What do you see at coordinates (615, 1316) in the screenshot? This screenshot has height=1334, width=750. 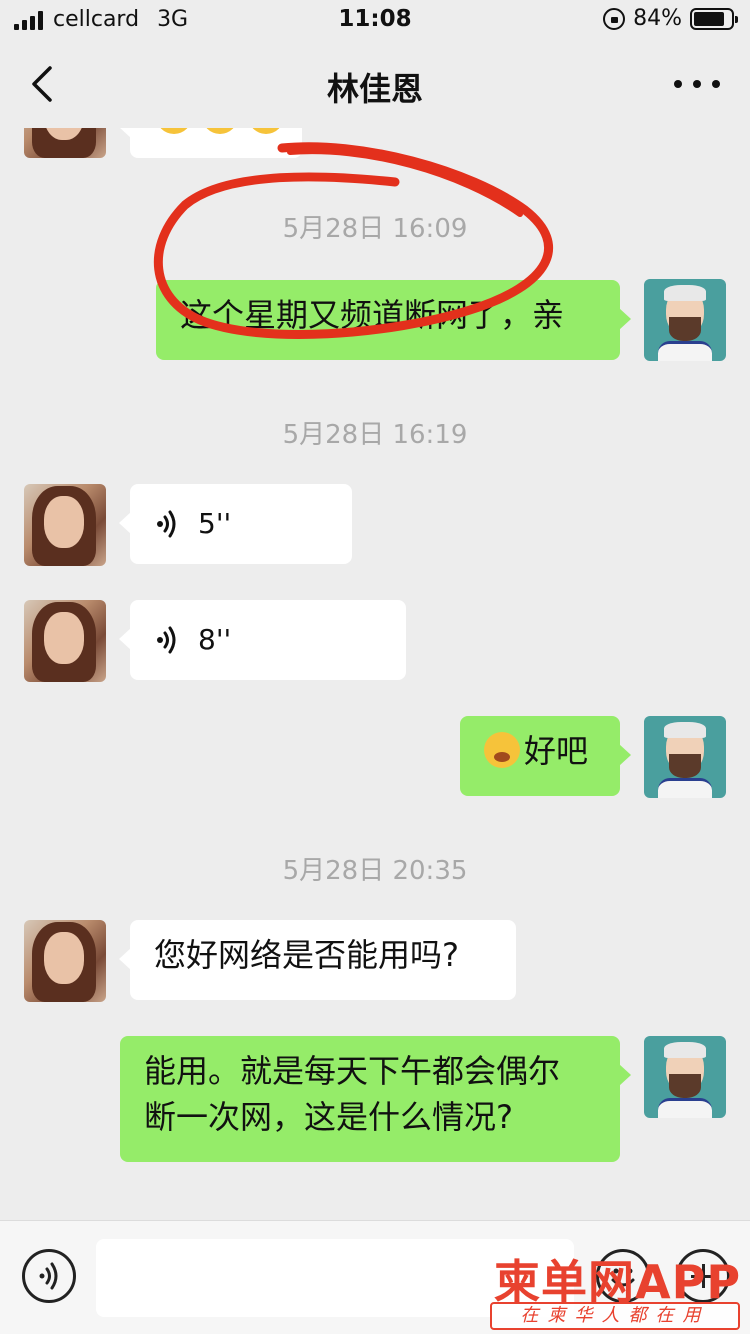 I see `watermark-slogan: 在柬华人都在用` at bounding box center [615, 1316].